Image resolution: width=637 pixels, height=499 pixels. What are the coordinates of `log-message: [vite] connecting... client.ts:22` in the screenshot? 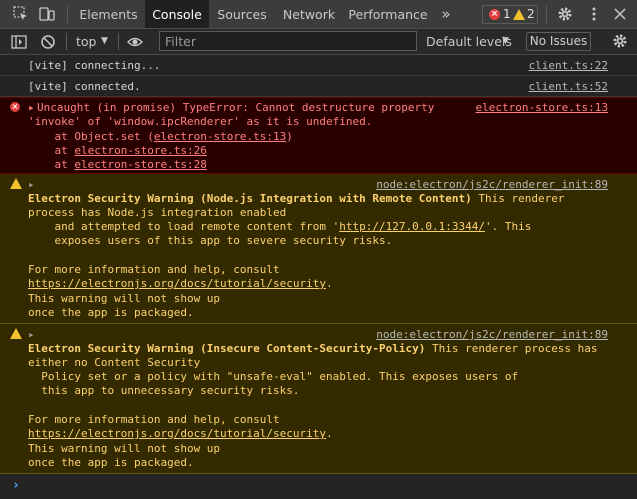 It's located at (318, 65).